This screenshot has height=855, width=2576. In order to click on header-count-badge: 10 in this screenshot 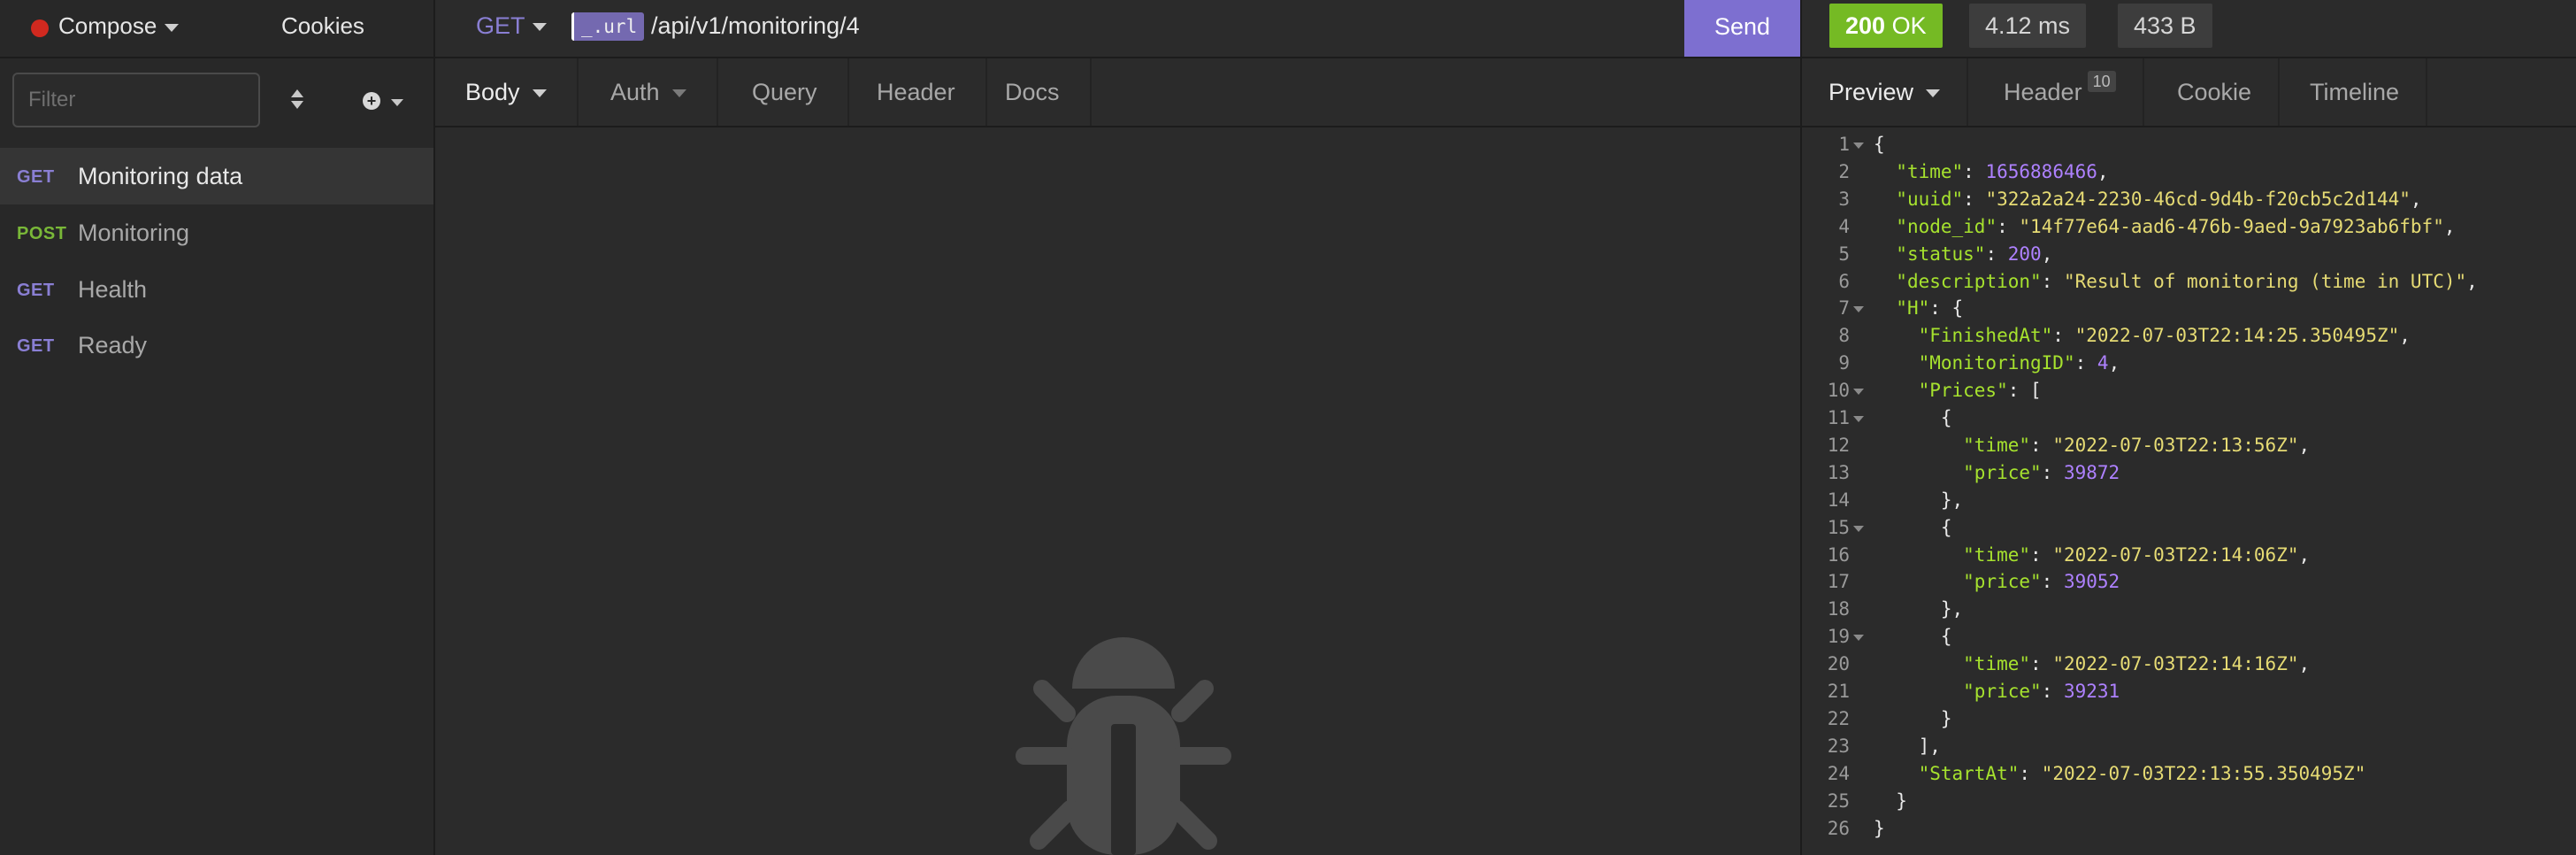, I will do `click(2101, 81)`.